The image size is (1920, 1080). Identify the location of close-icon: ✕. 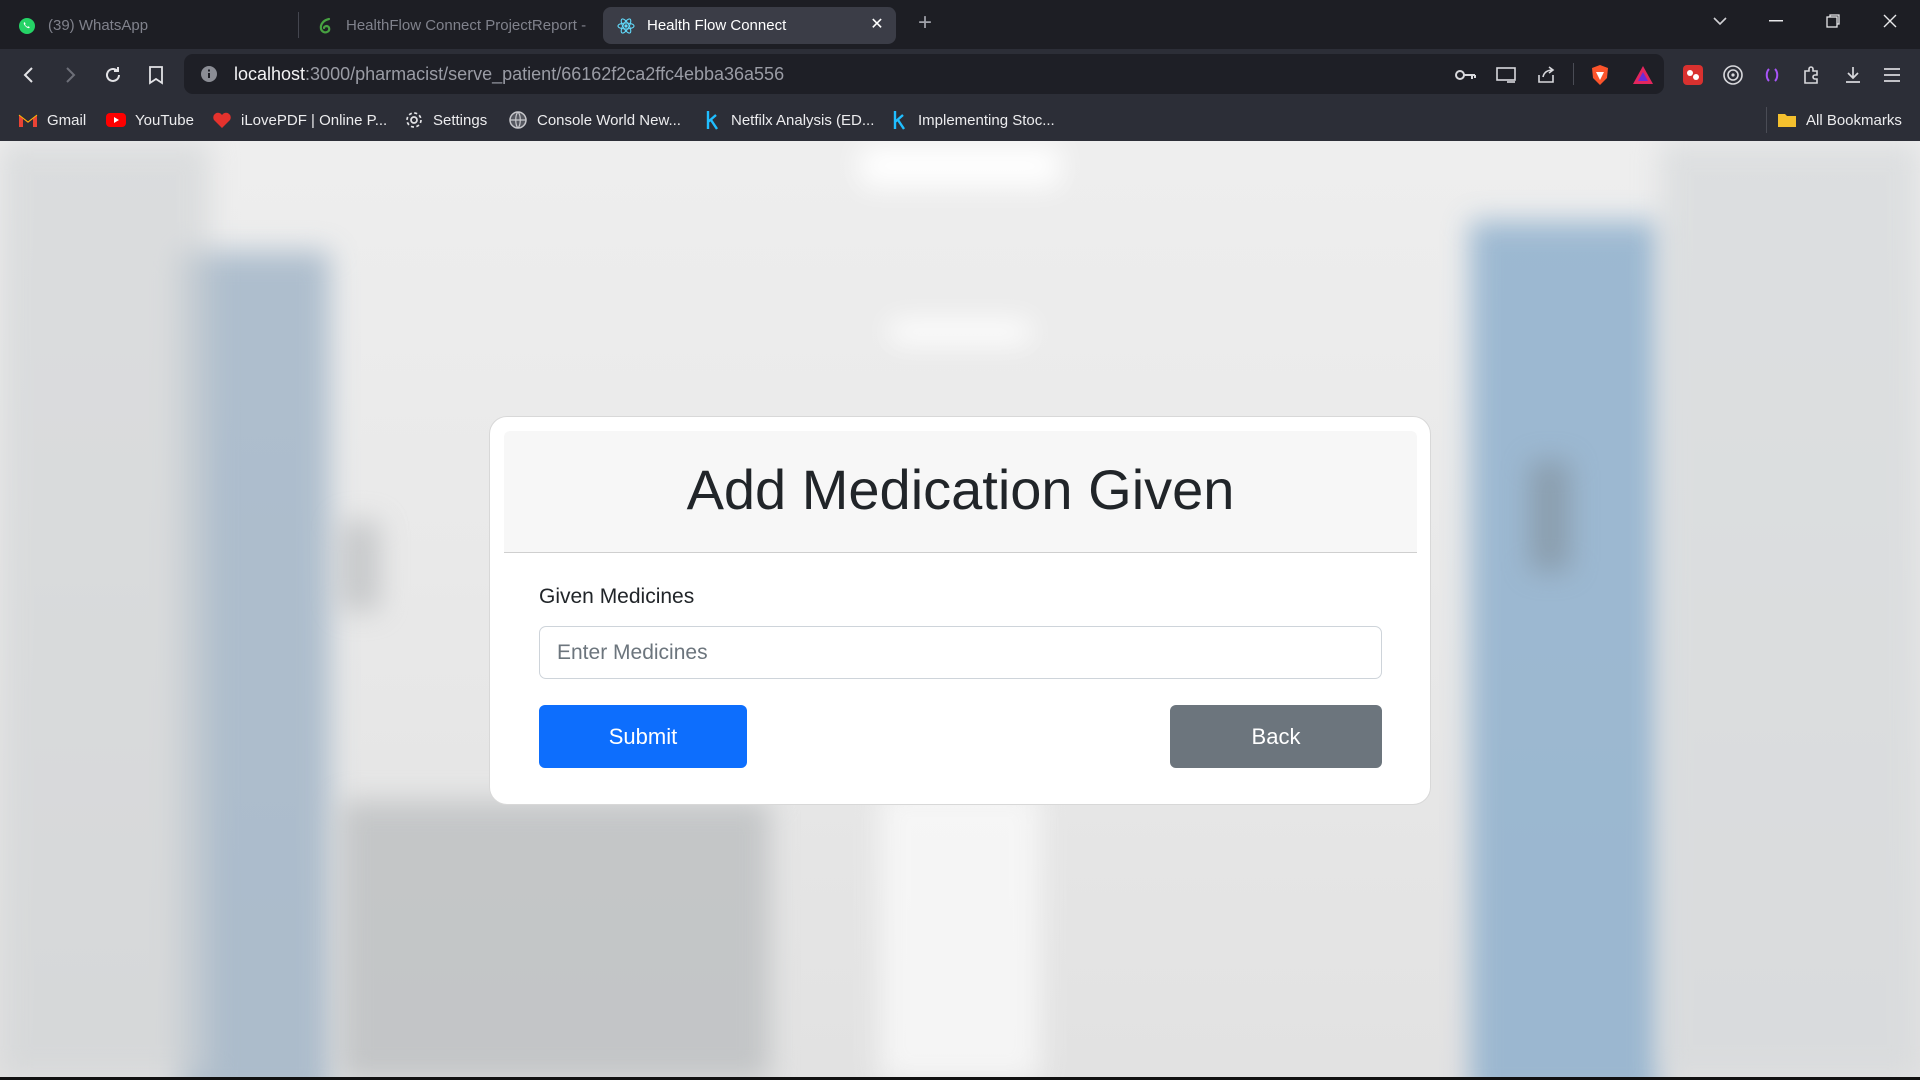
(877, 25).